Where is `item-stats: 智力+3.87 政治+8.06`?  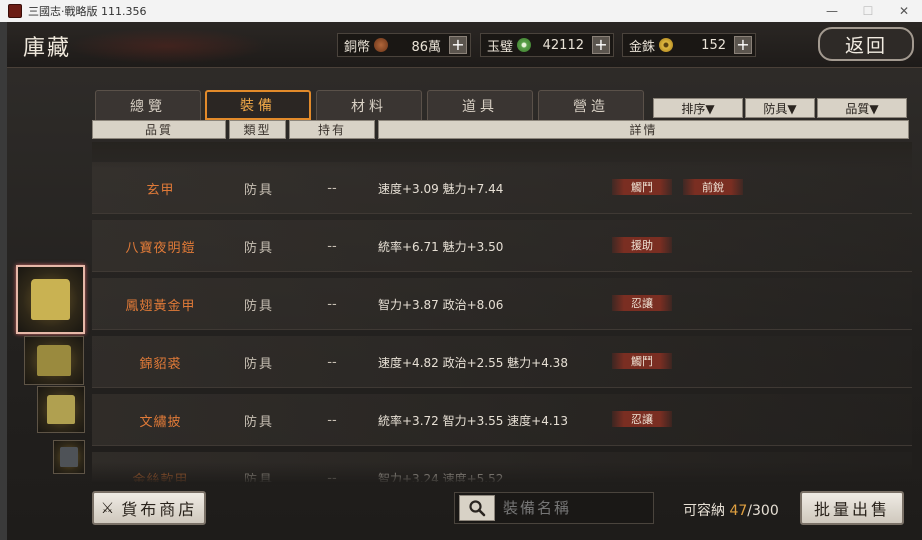 item-stats: 智力+3.87 政治+8.06 is located at coordinates (441, 304).